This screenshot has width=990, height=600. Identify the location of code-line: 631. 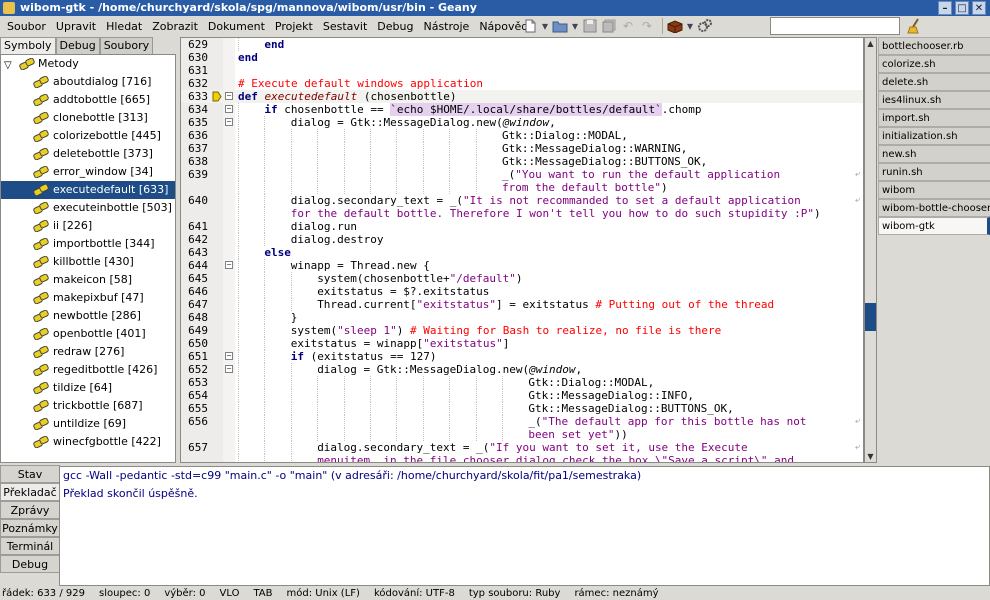
(522, 70).